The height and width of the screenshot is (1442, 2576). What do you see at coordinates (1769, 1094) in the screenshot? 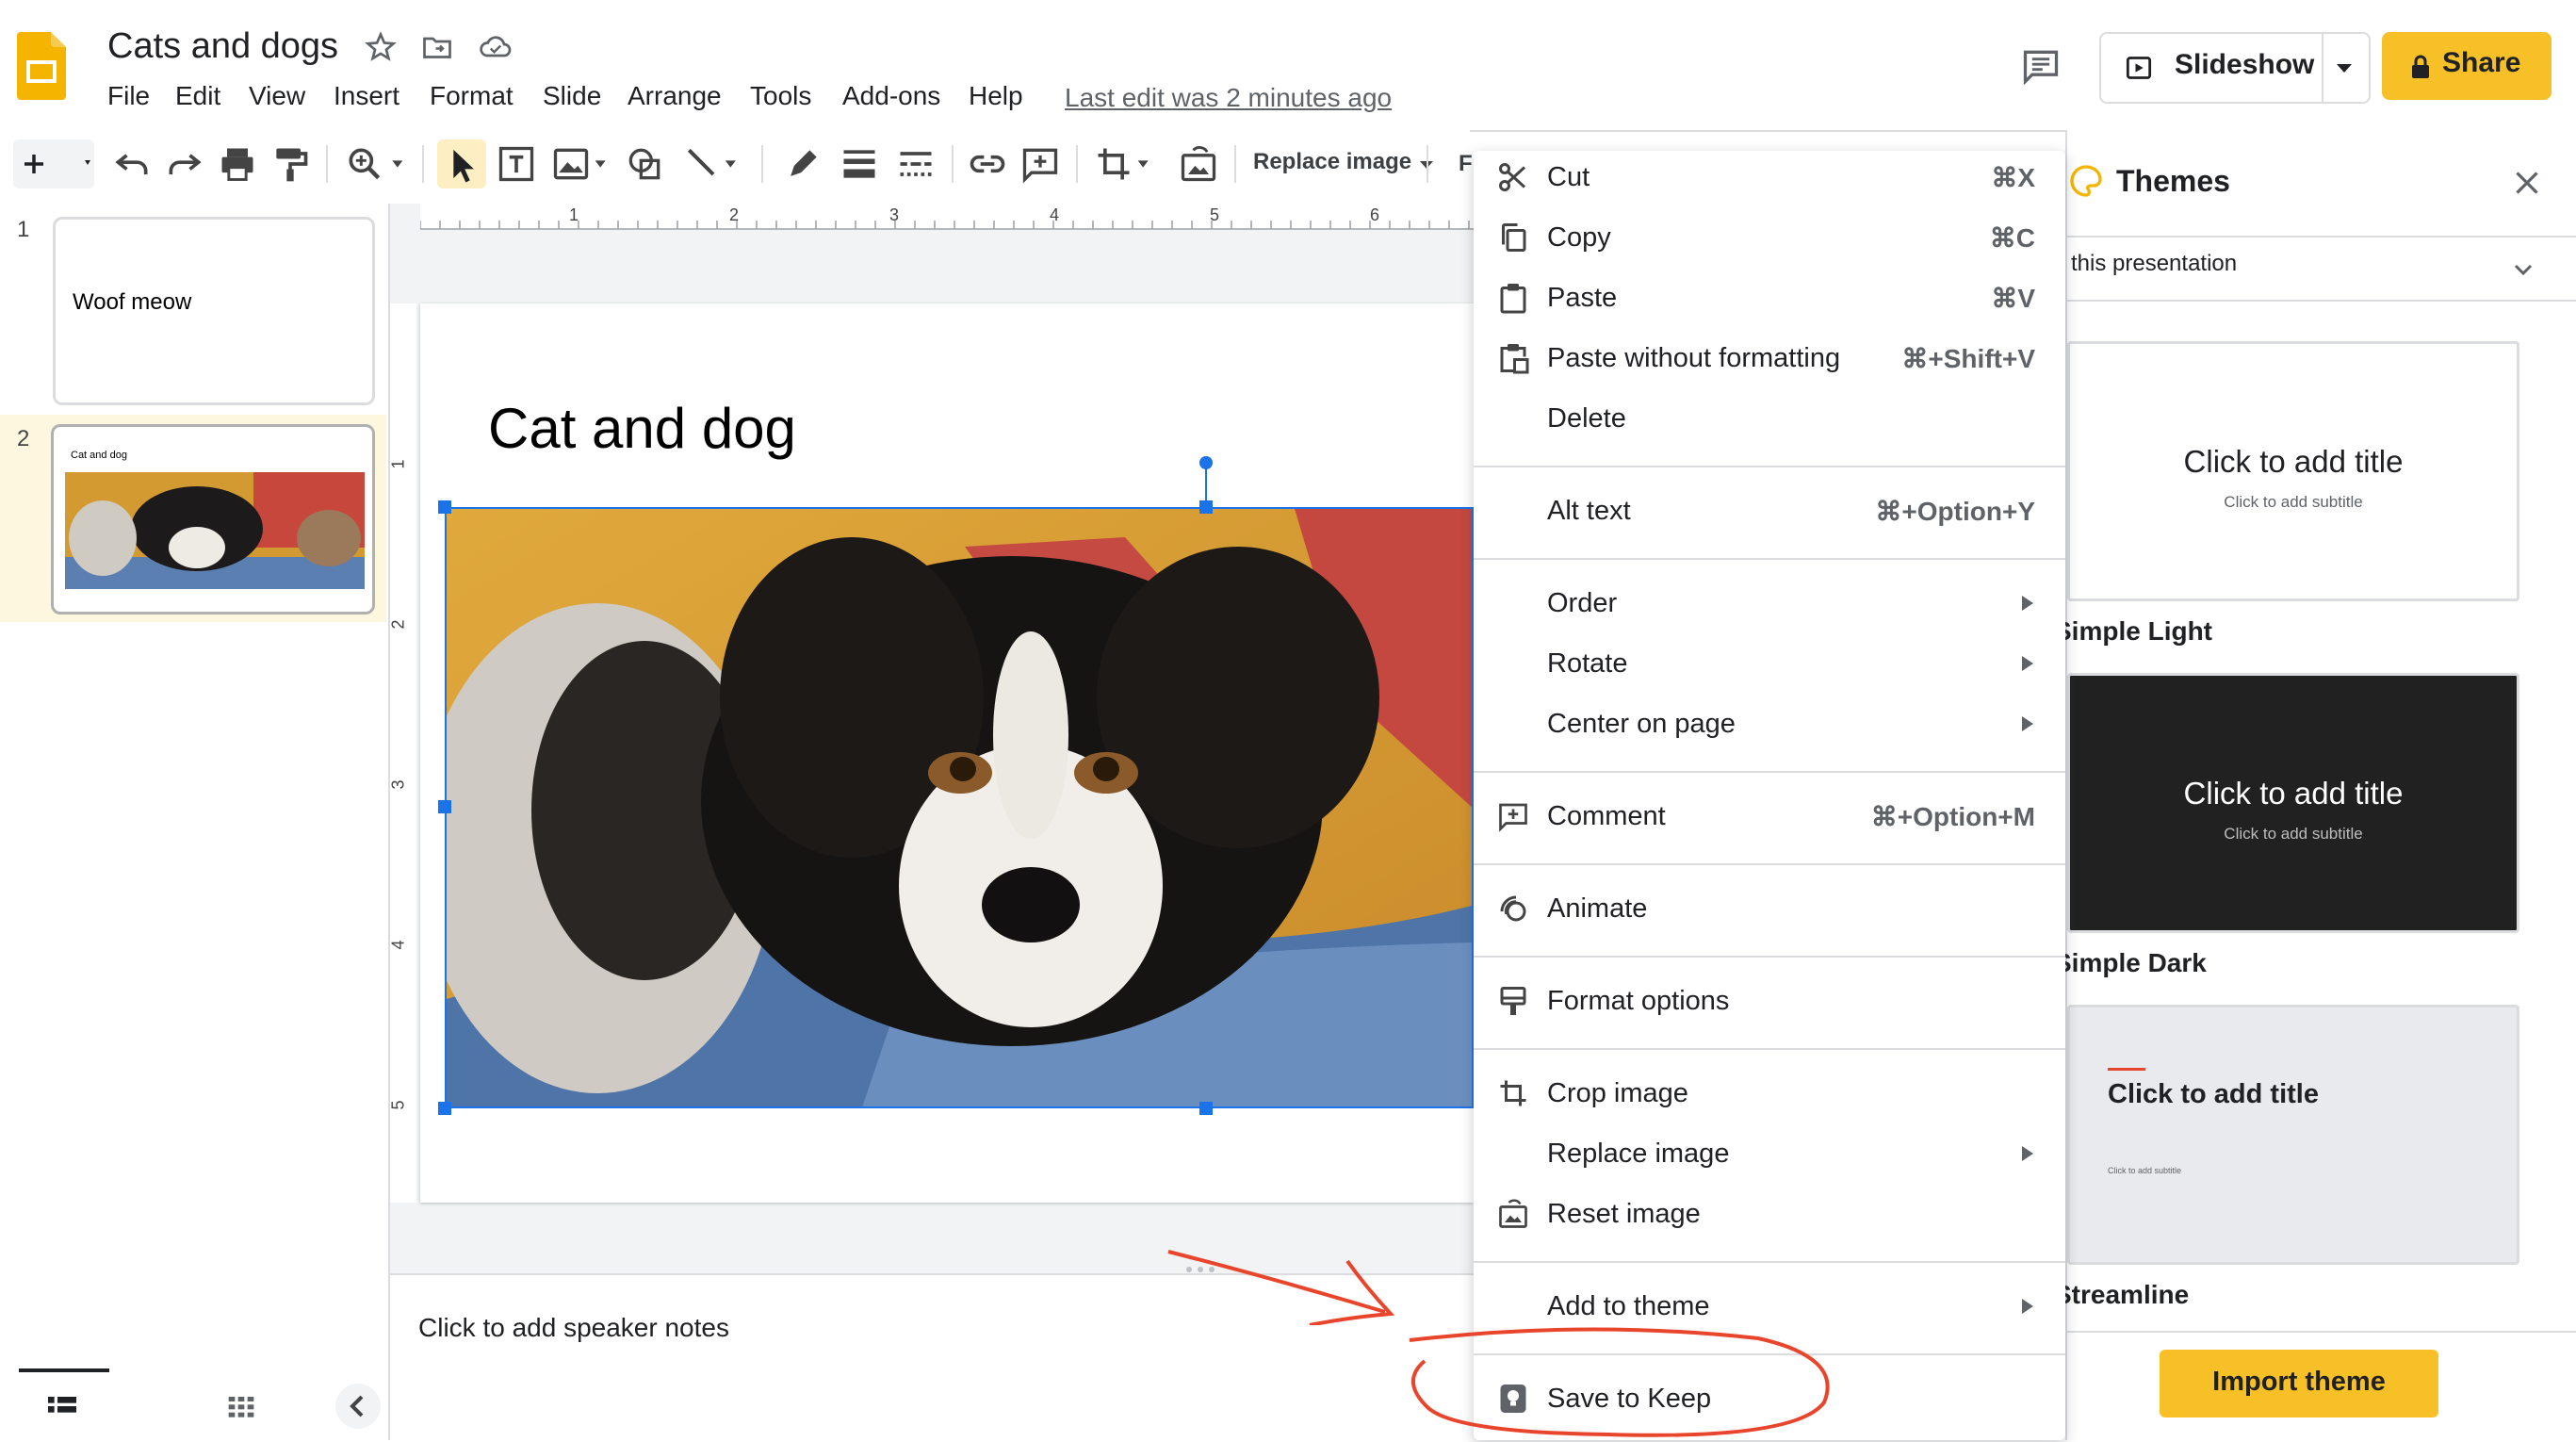
I see `menu-item-crop-image: Crop image` at bounding box center [1769, 1094].